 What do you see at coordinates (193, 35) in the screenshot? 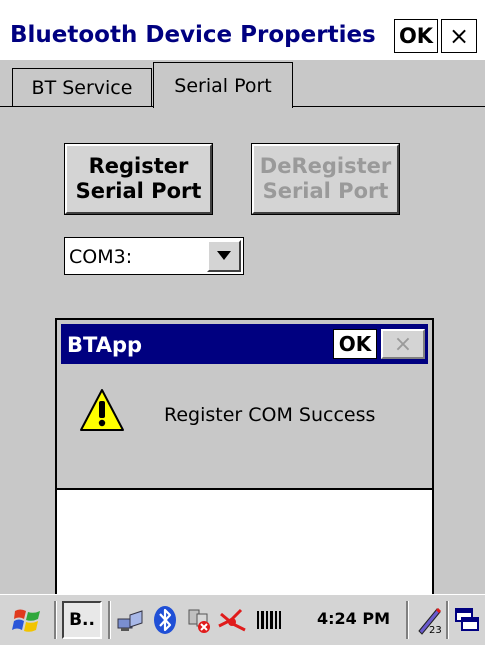
I see `window-title: Bluetooth Device Properties` at bounding box center [193, 35].